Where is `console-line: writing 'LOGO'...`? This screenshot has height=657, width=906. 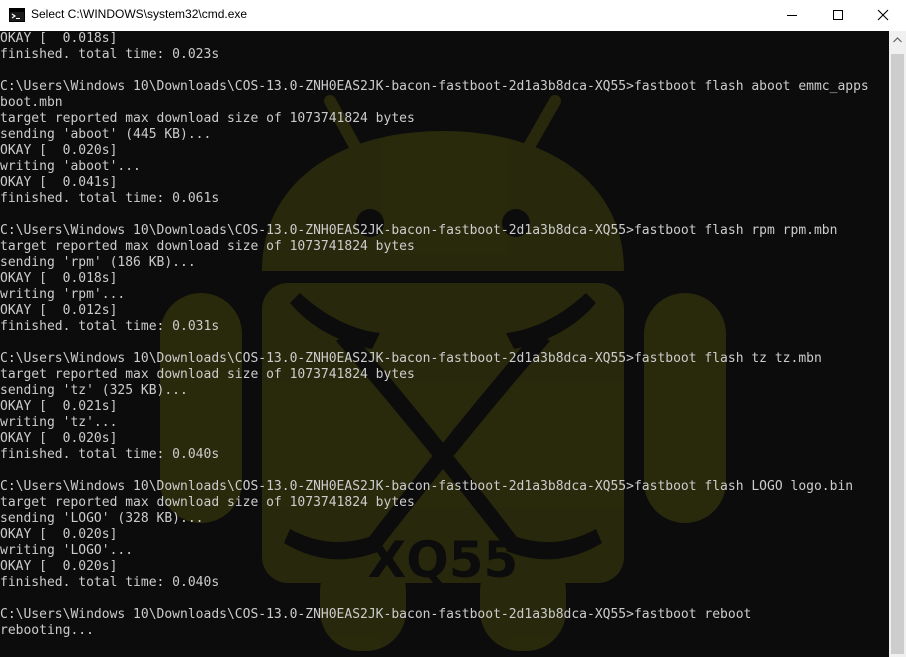
console-line: writing 'LOGO'... is located at coordinates (67, 550).